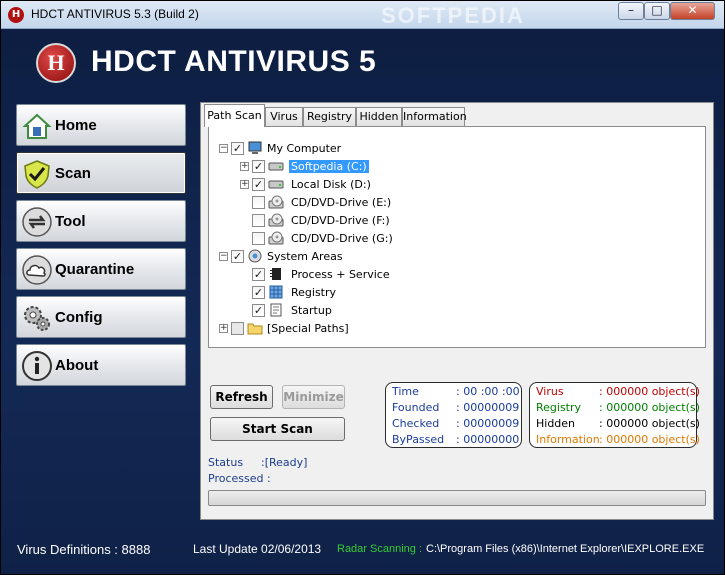 The image size is (725, 575). Describe the element at coordinates (284, 462) in the screenshot. I see `status-value: :[Ready]` at that location.